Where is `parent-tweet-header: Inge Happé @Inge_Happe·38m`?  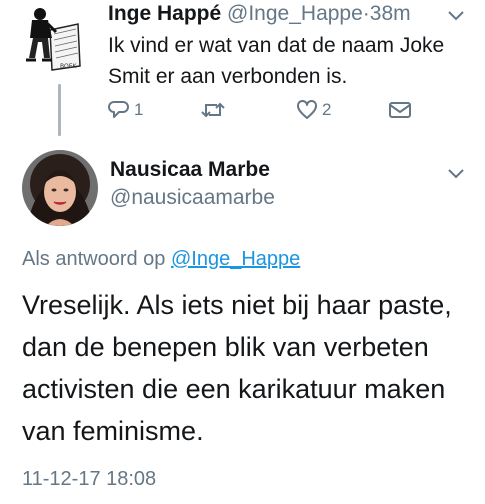
parent-tweet-header: Inge Happé @Inge_Happe·38m is located at coordinates (259, 14).